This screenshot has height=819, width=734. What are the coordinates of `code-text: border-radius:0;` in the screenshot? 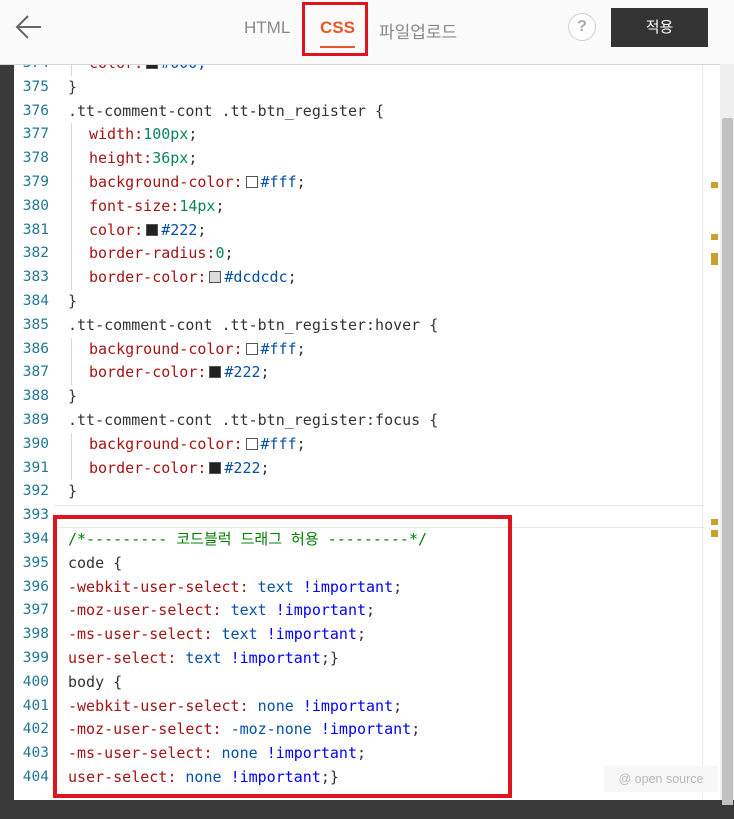 It's located at (151, 254).